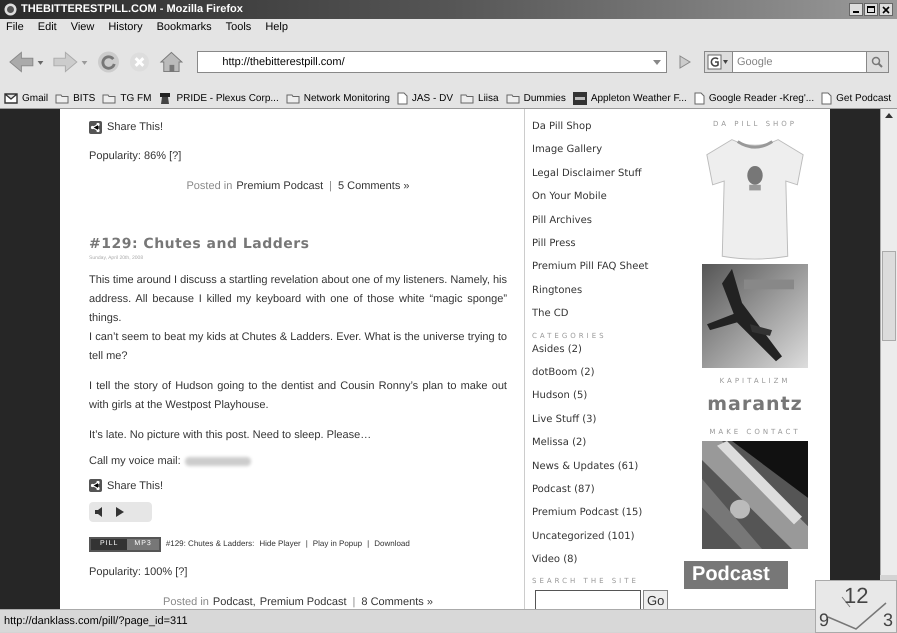 The image size is (897, 633). Describe the element at coordinates (856, 596) in the screenshot. I see `clock-numeral: 12` at that location.